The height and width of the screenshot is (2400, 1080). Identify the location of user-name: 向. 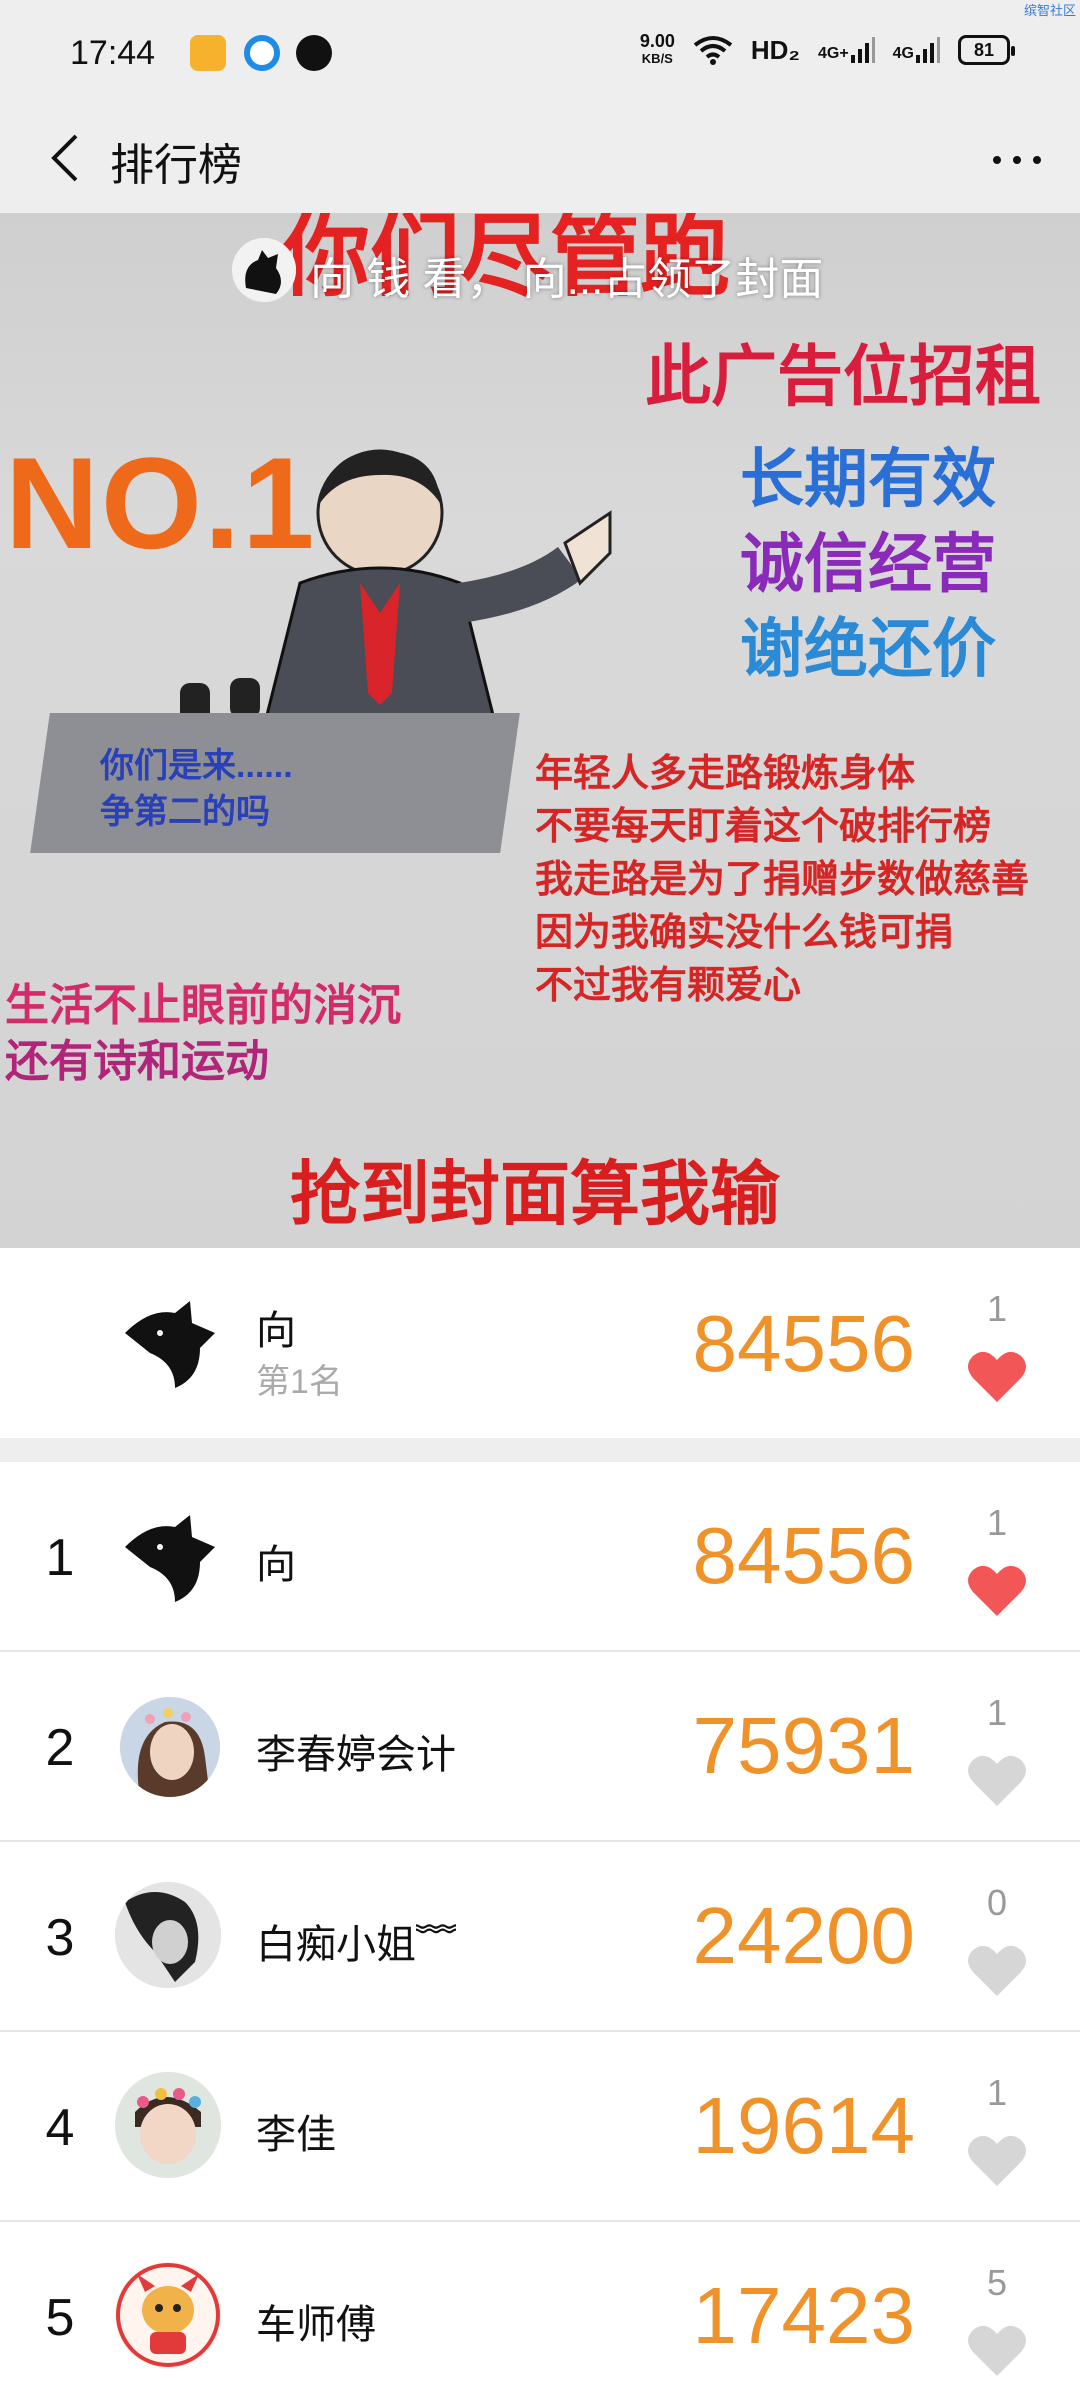
(276, 1565).